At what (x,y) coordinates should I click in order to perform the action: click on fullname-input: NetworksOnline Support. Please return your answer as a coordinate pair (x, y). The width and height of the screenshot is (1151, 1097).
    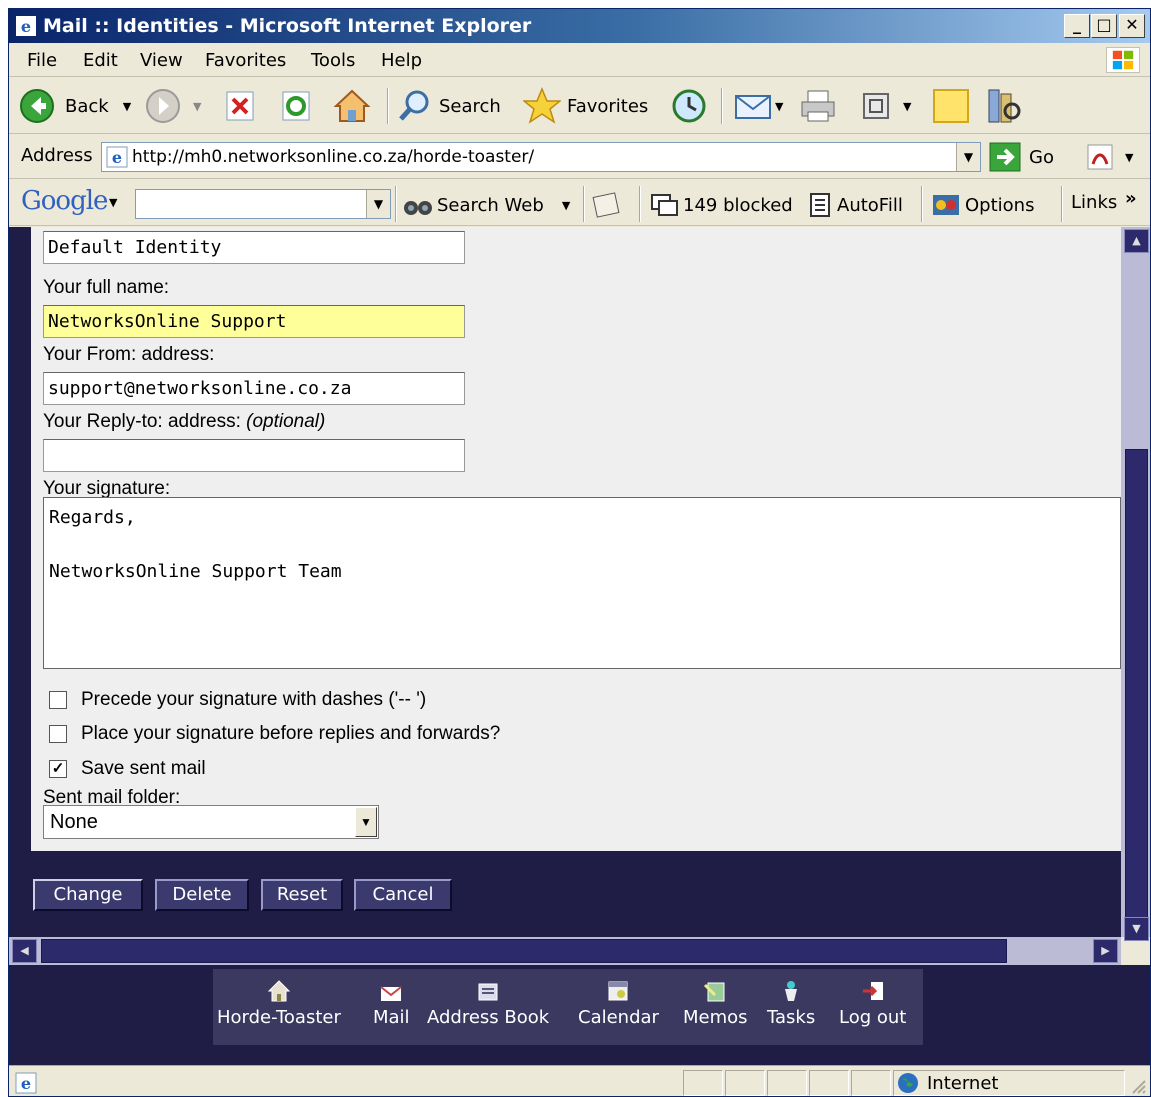
    Looking at the image, I should click on (254, 321).